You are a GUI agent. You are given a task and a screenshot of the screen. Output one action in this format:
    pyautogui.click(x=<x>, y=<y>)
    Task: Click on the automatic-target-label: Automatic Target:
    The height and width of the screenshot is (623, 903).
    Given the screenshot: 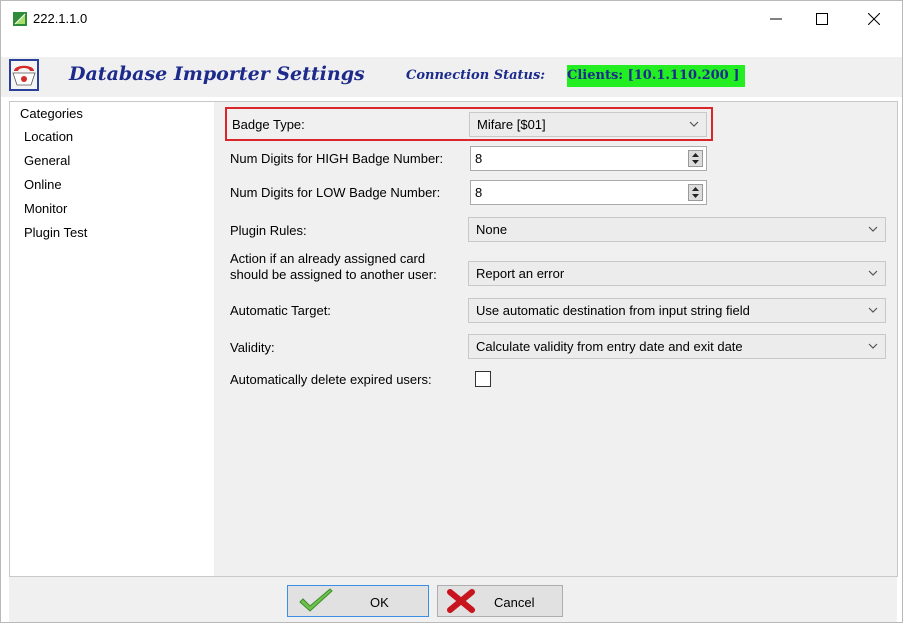 What is the action you would take?
    pyautogui.click(x=280, y=310)
    